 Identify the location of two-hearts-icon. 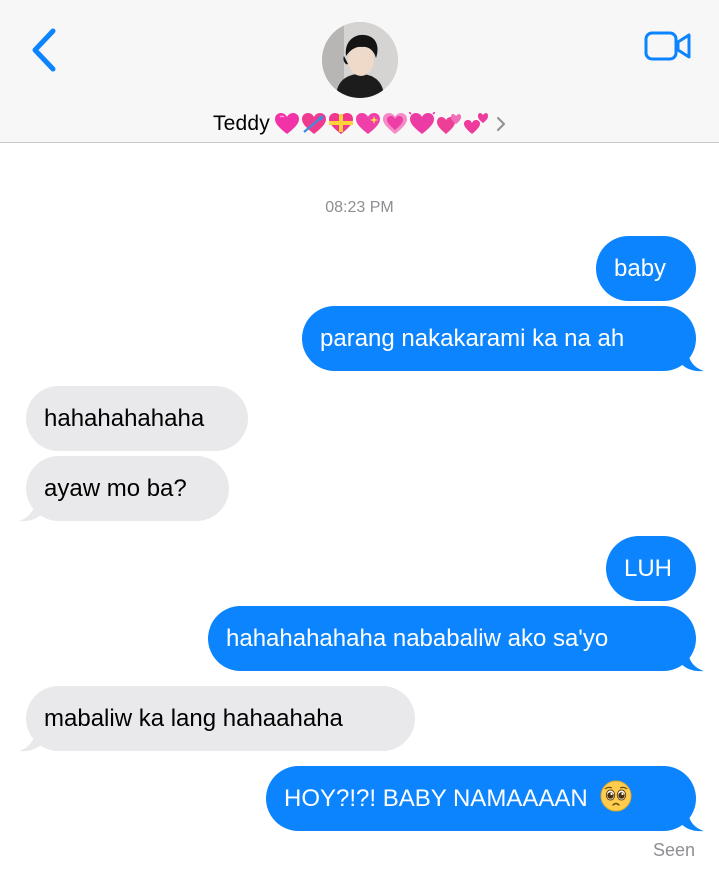
(476, 123).